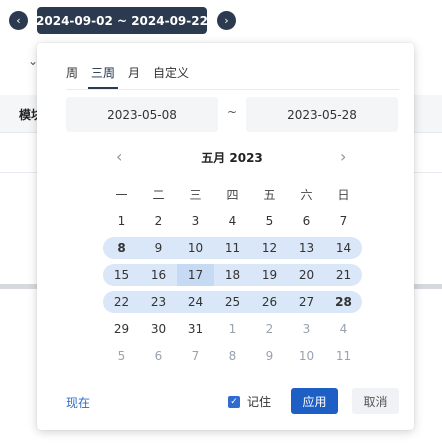 The height and width of the screenshot is (445, 442). What do you see at coordinates (158, 275) in the screenshot?
I see `calendar-day: 16` at bounding box center [158, 275].